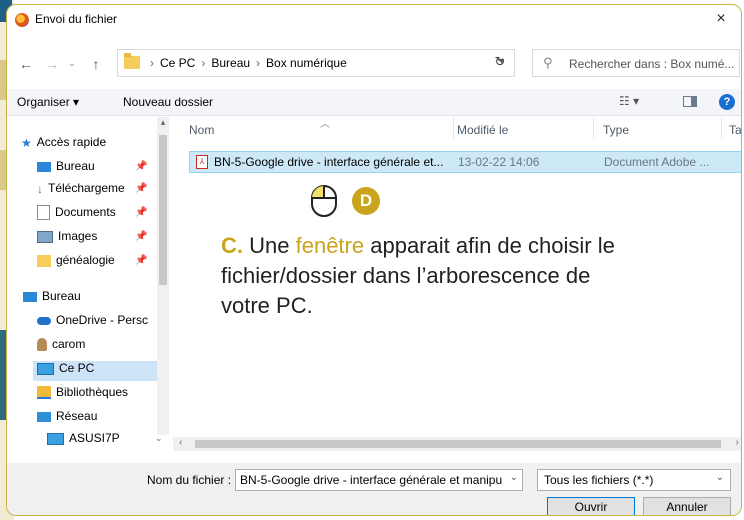  I want to click on sidebar-item-ce-pc: Ce PC, so click(95, 371).